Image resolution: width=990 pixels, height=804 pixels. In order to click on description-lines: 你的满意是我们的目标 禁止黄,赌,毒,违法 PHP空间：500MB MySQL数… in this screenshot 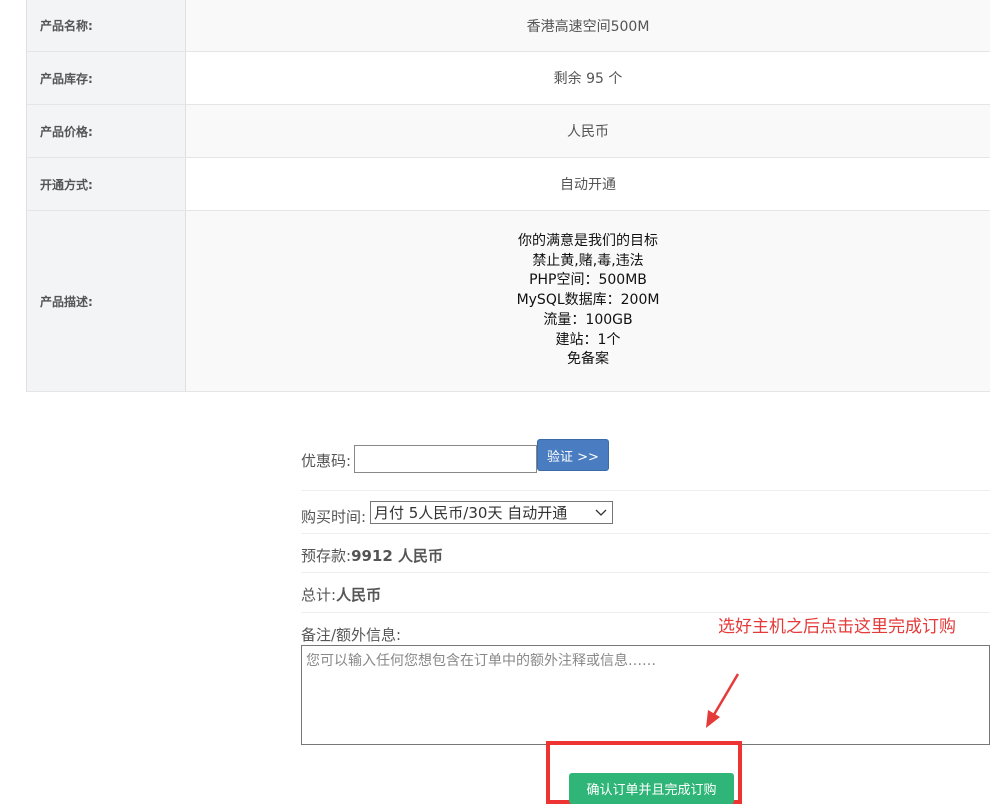, I will do `click(588, 301)`.